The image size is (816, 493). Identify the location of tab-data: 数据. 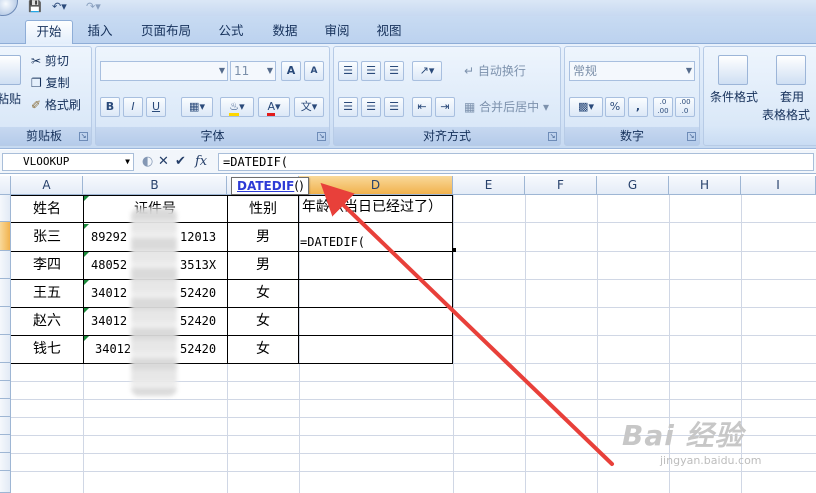
(285, 32).